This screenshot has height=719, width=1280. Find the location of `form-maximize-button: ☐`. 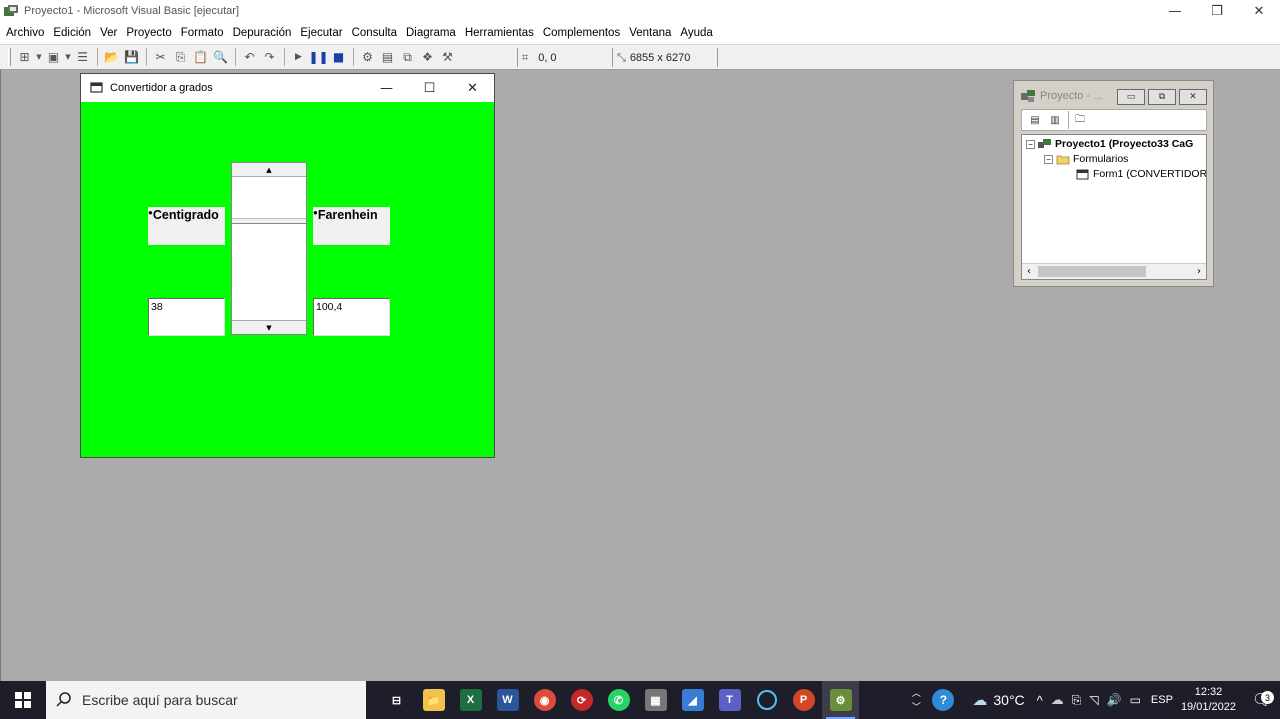

form-maximize-button: ☐ is located at coordinates (429, 88).